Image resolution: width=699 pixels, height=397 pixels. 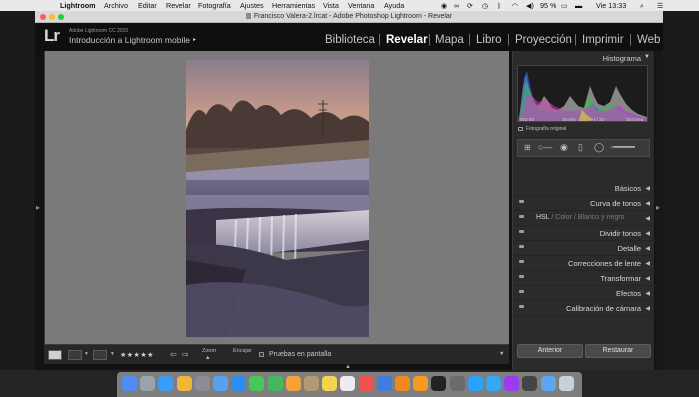 What do you see at coordinates (166, 383) in the screenshot?
I see `safari-icon` at bounding box center [166, 383].